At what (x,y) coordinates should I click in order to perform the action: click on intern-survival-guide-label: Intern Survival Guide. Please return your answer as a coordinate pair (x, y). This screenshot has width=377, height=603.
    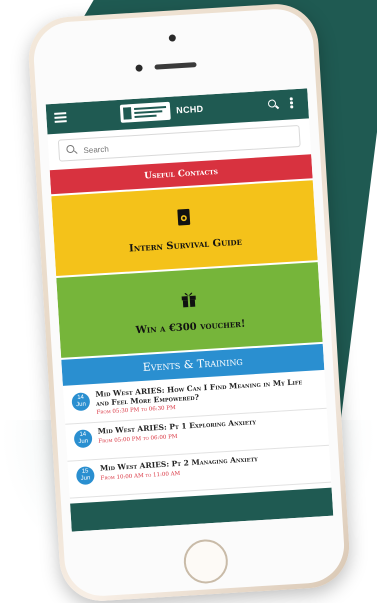
    Looking at the image, I should click on (185, 245).